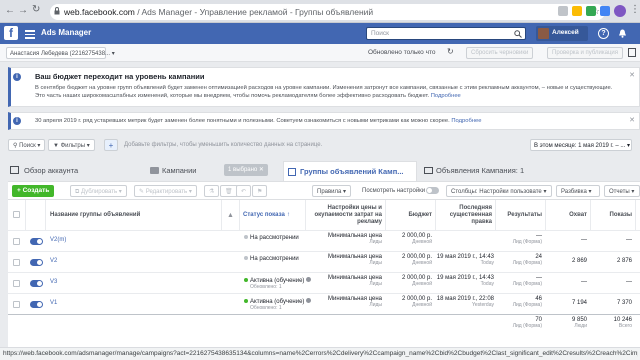 The image size is (640, 360). I want to click on account-selector: Анастасия Лебедева (2216275438... ▾, so click(60, 53).